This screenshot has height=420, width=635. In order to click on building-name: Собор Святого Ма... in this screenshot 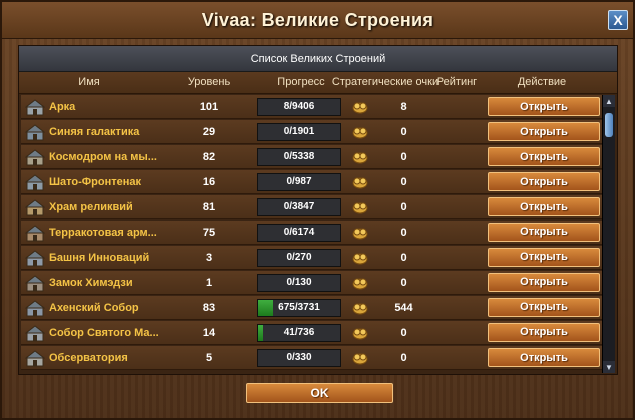, I will do `click(104, 332)`.